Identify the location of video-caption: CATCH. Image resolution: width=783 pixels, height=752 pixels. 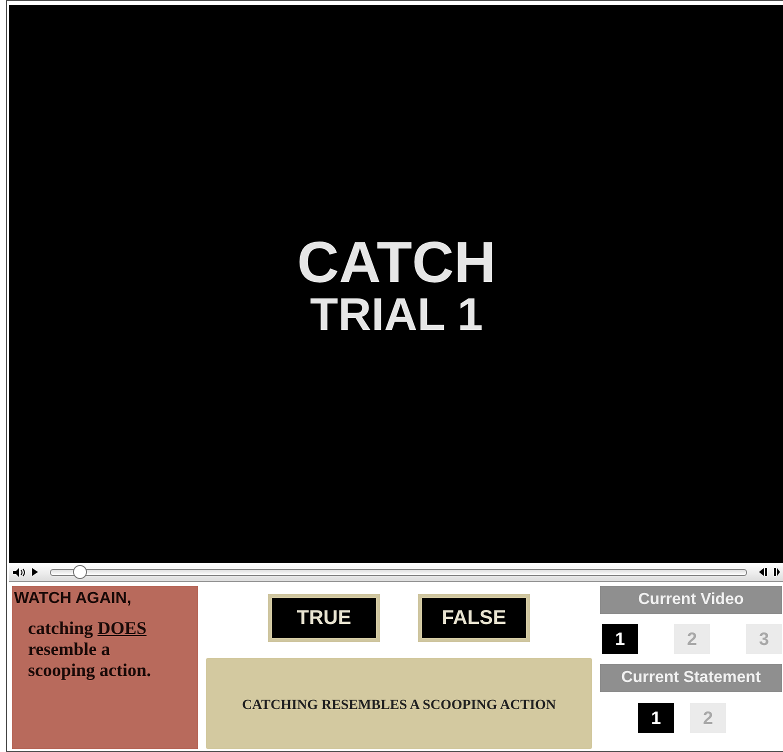
(396, 263).